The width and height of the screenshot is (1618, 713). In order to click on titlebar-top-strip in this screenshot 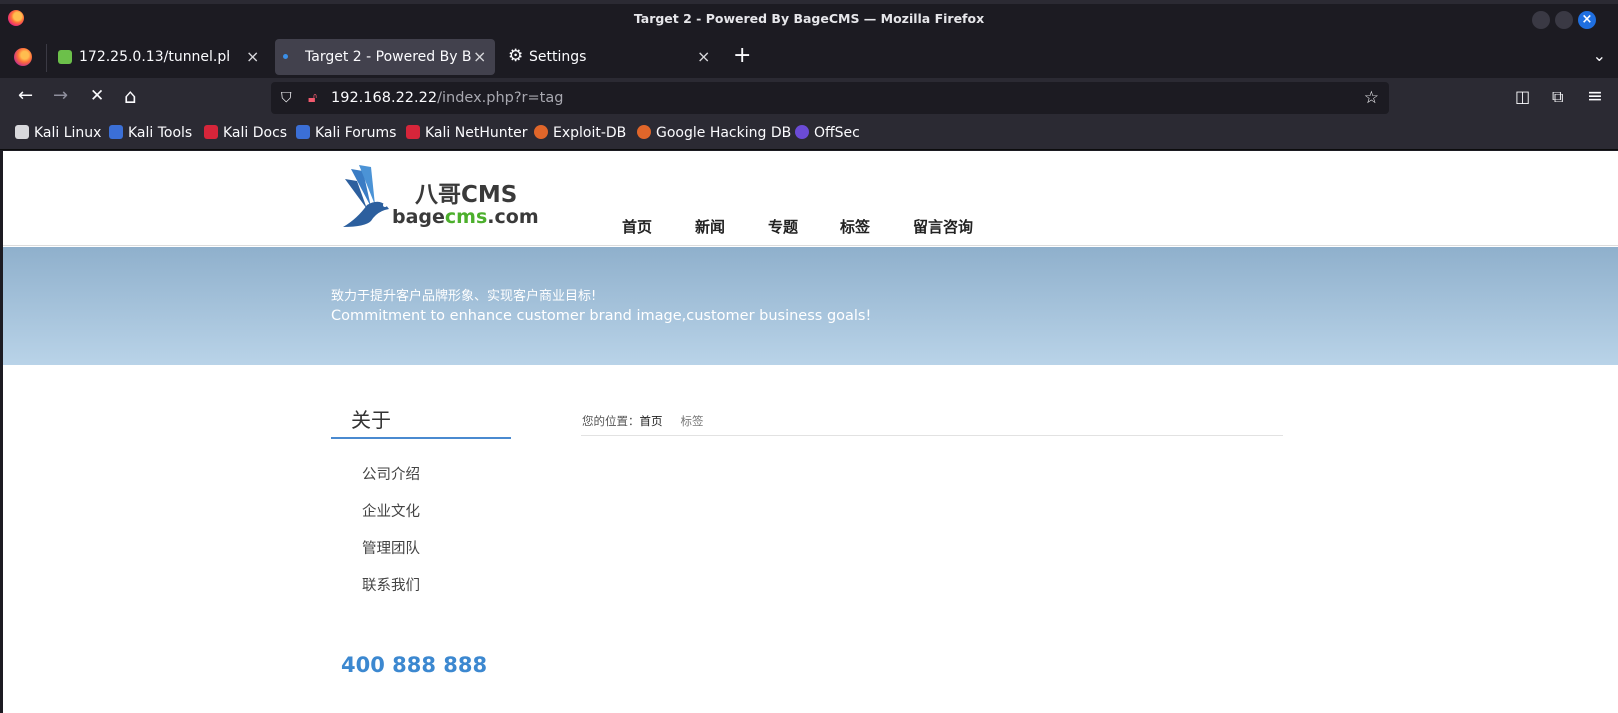, I will do `click(809, 2)`.